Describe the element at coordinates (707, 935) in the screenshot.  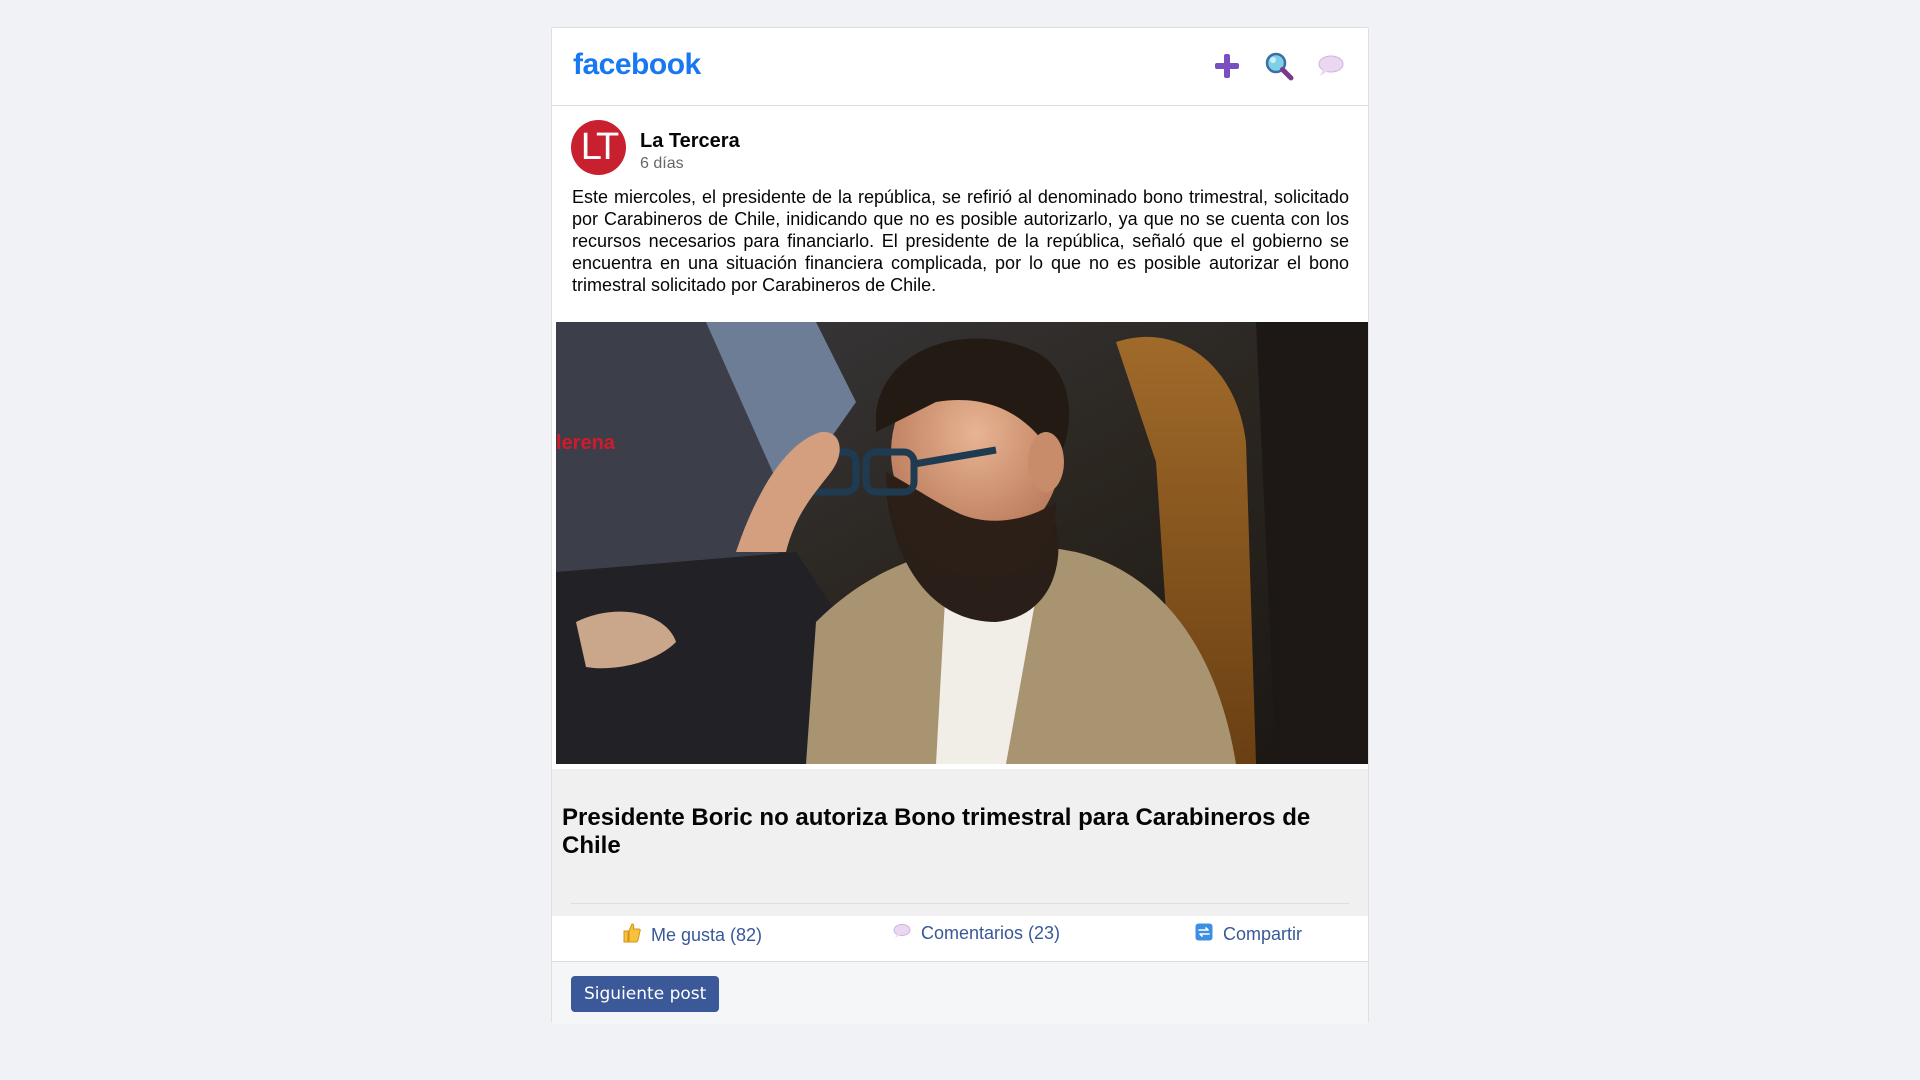
I see `like-label: Me gusta (82)` at that location.